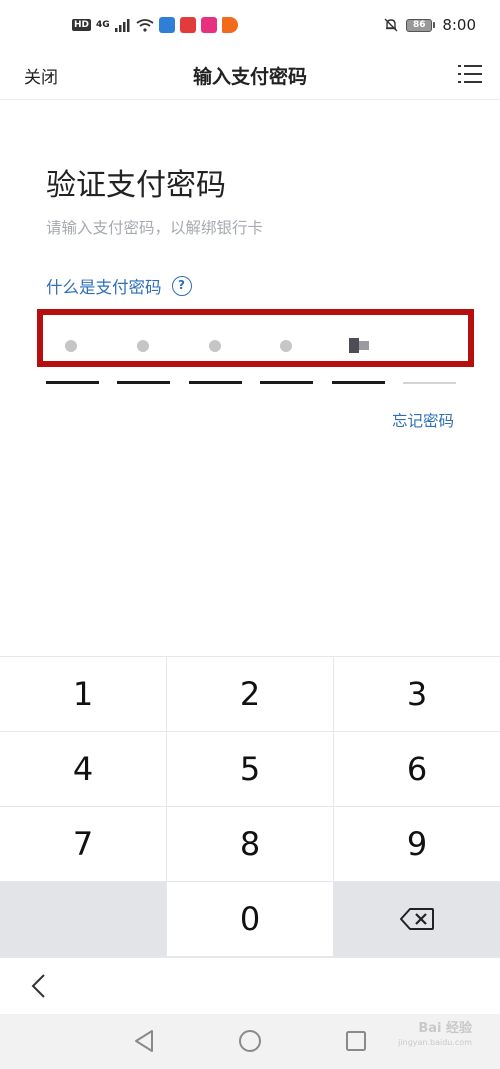  Describe the element at coordinates (83, 844) in the screenshot. I see `key-7: 7` at that location.